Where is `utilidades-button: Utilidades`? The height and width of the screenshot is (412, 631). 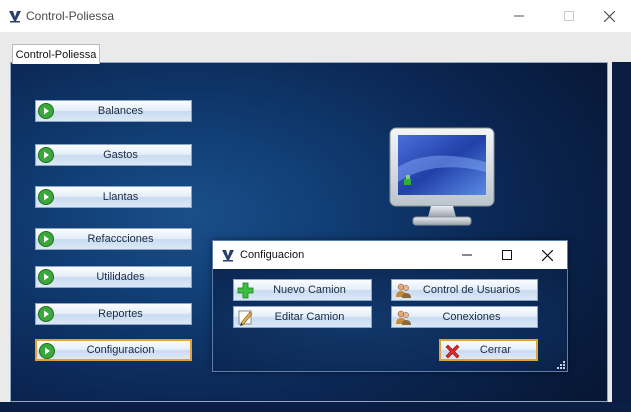
utilidades-button: Utilidades is located at coordinates (113, 277).